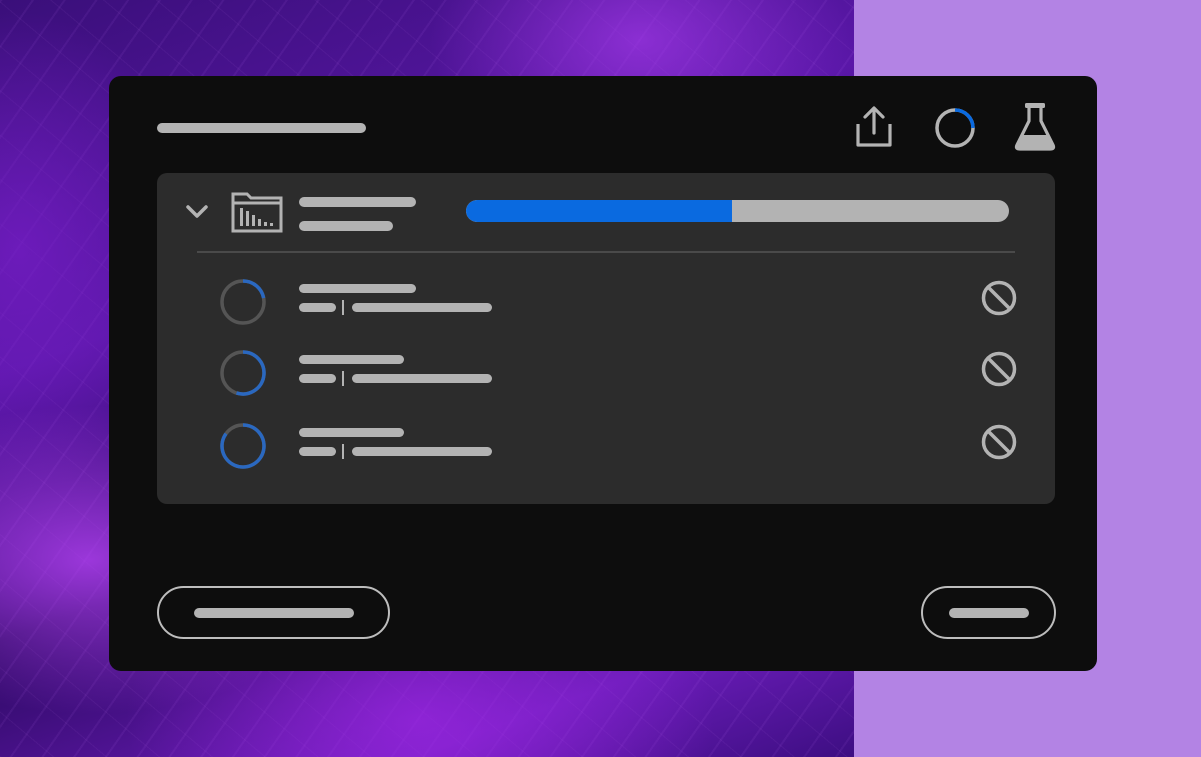  I want to click on group-subtitle-placeholder, so click(346, 226).